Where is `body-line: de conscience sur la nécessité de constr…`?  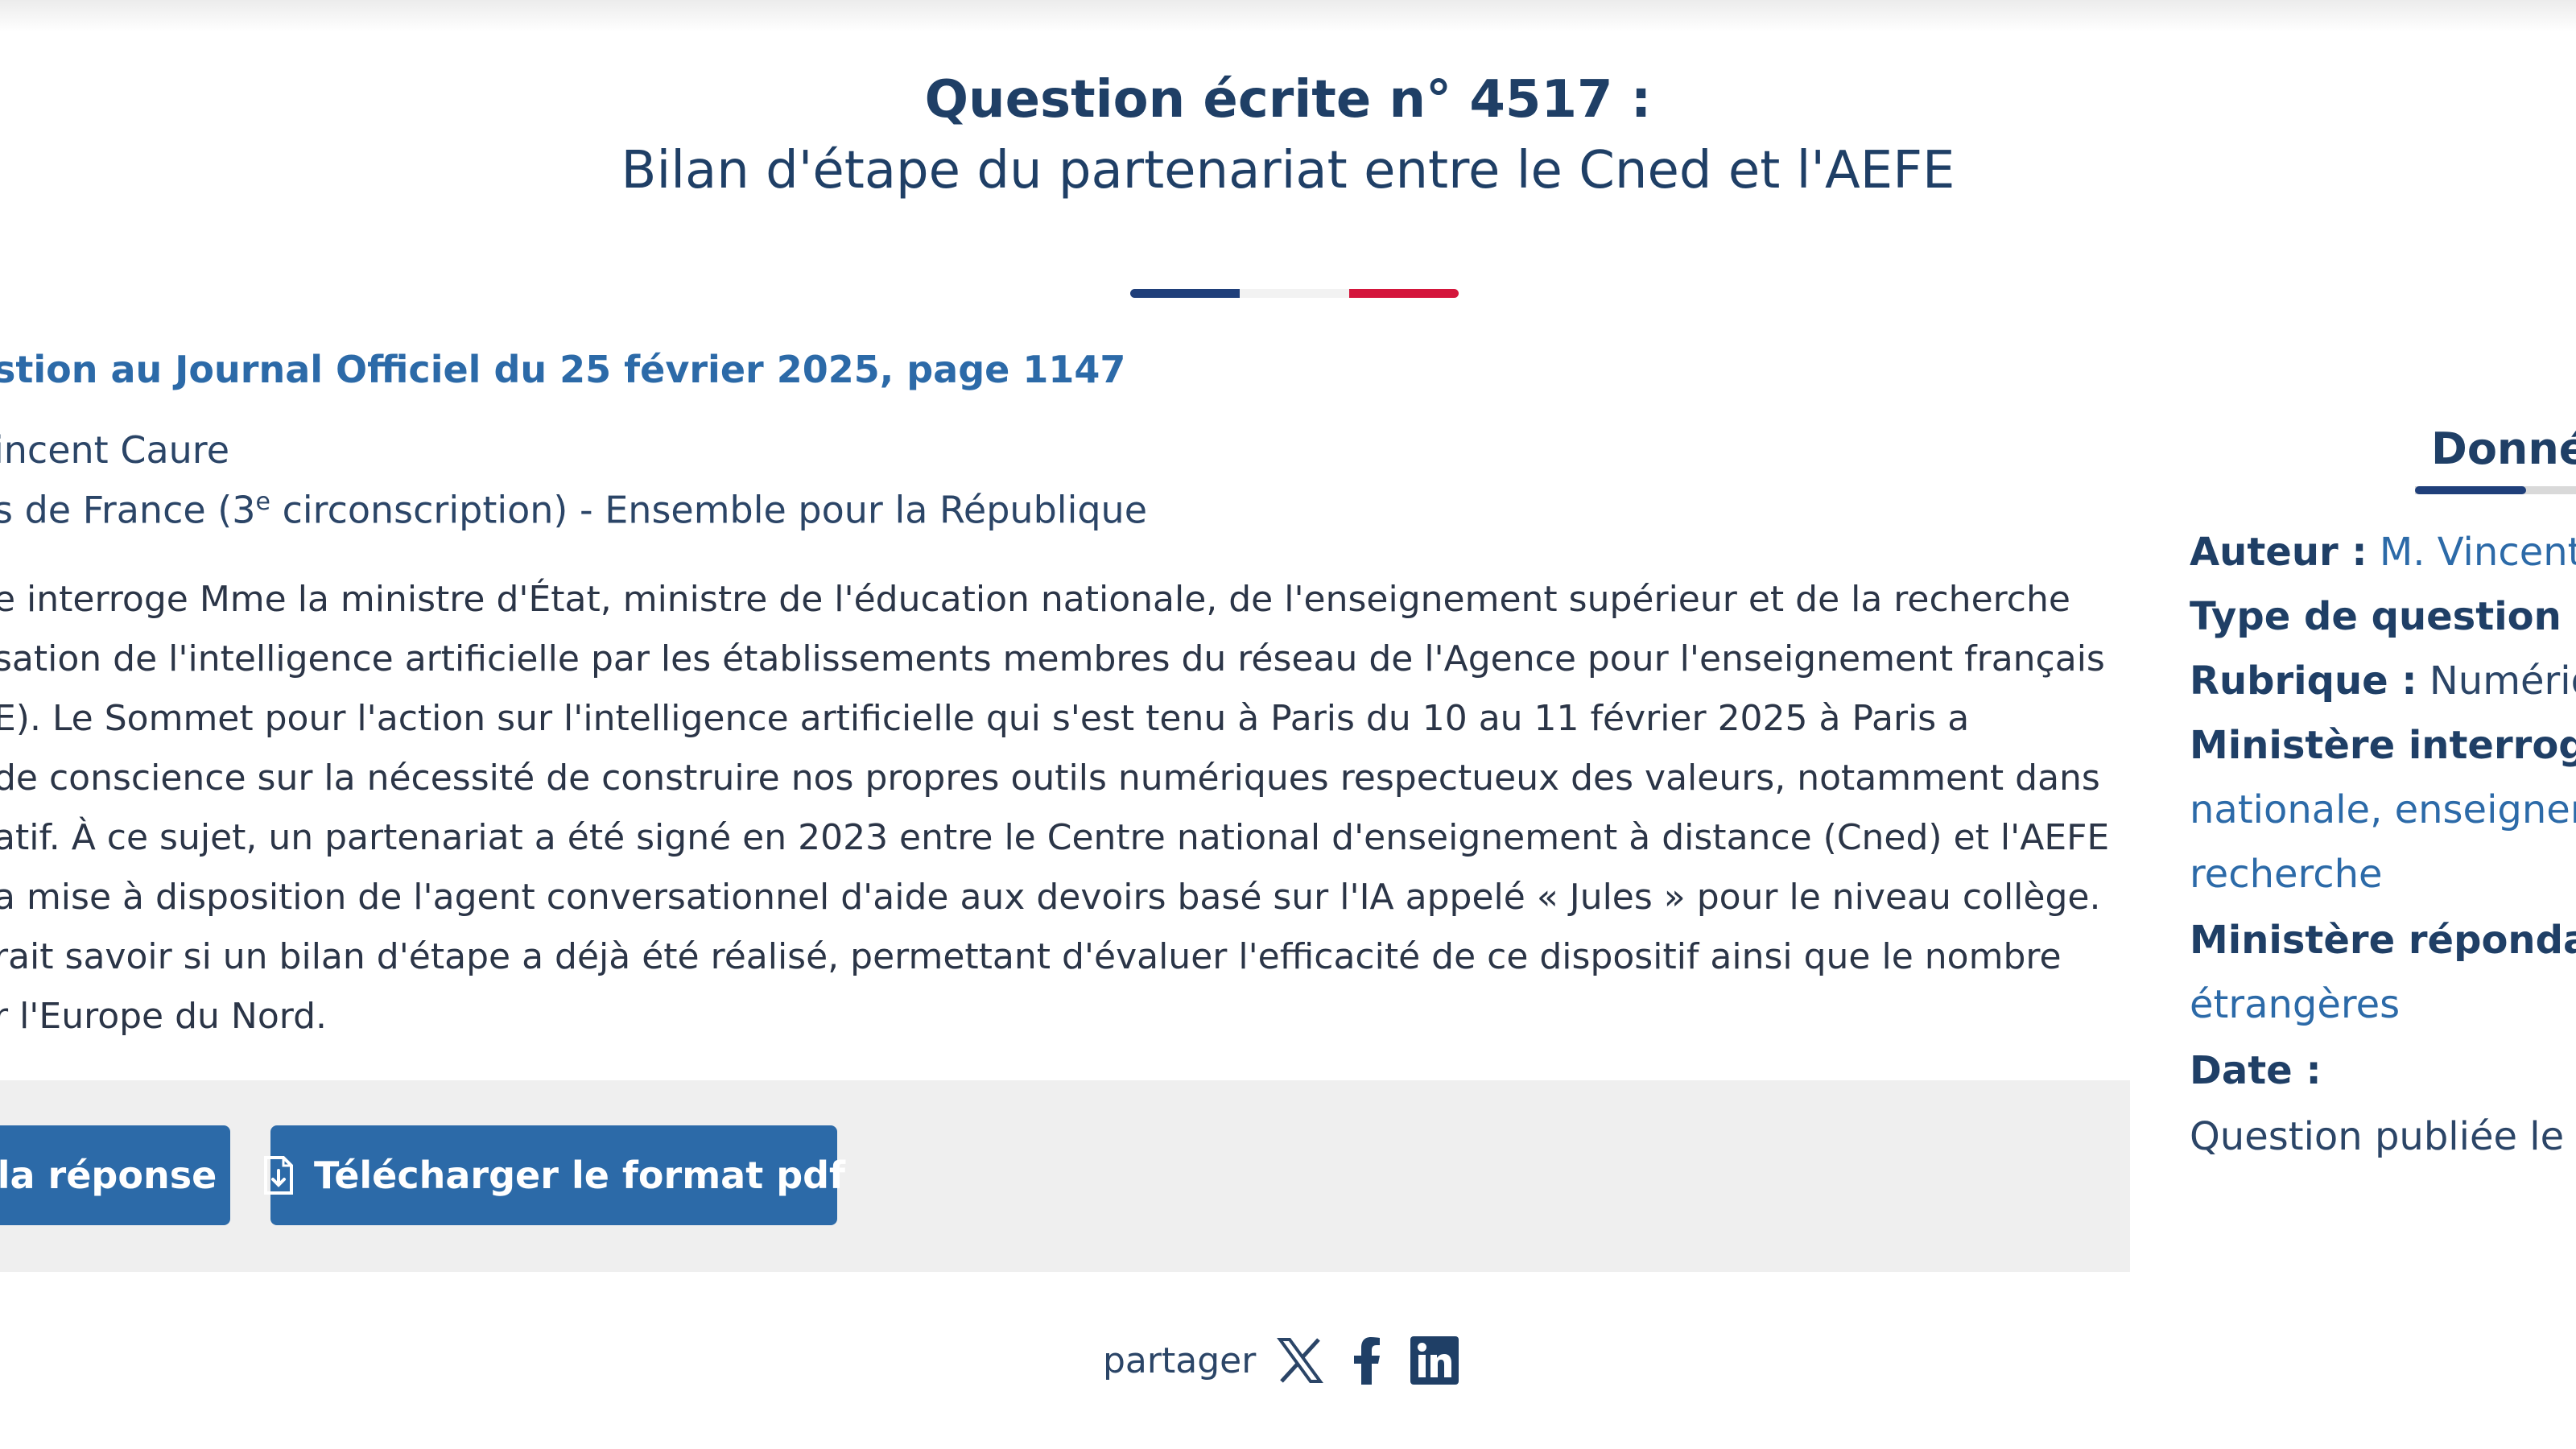
body-line: de conscience sur la nécessité de constr… is located at coordinates (1050, 778).